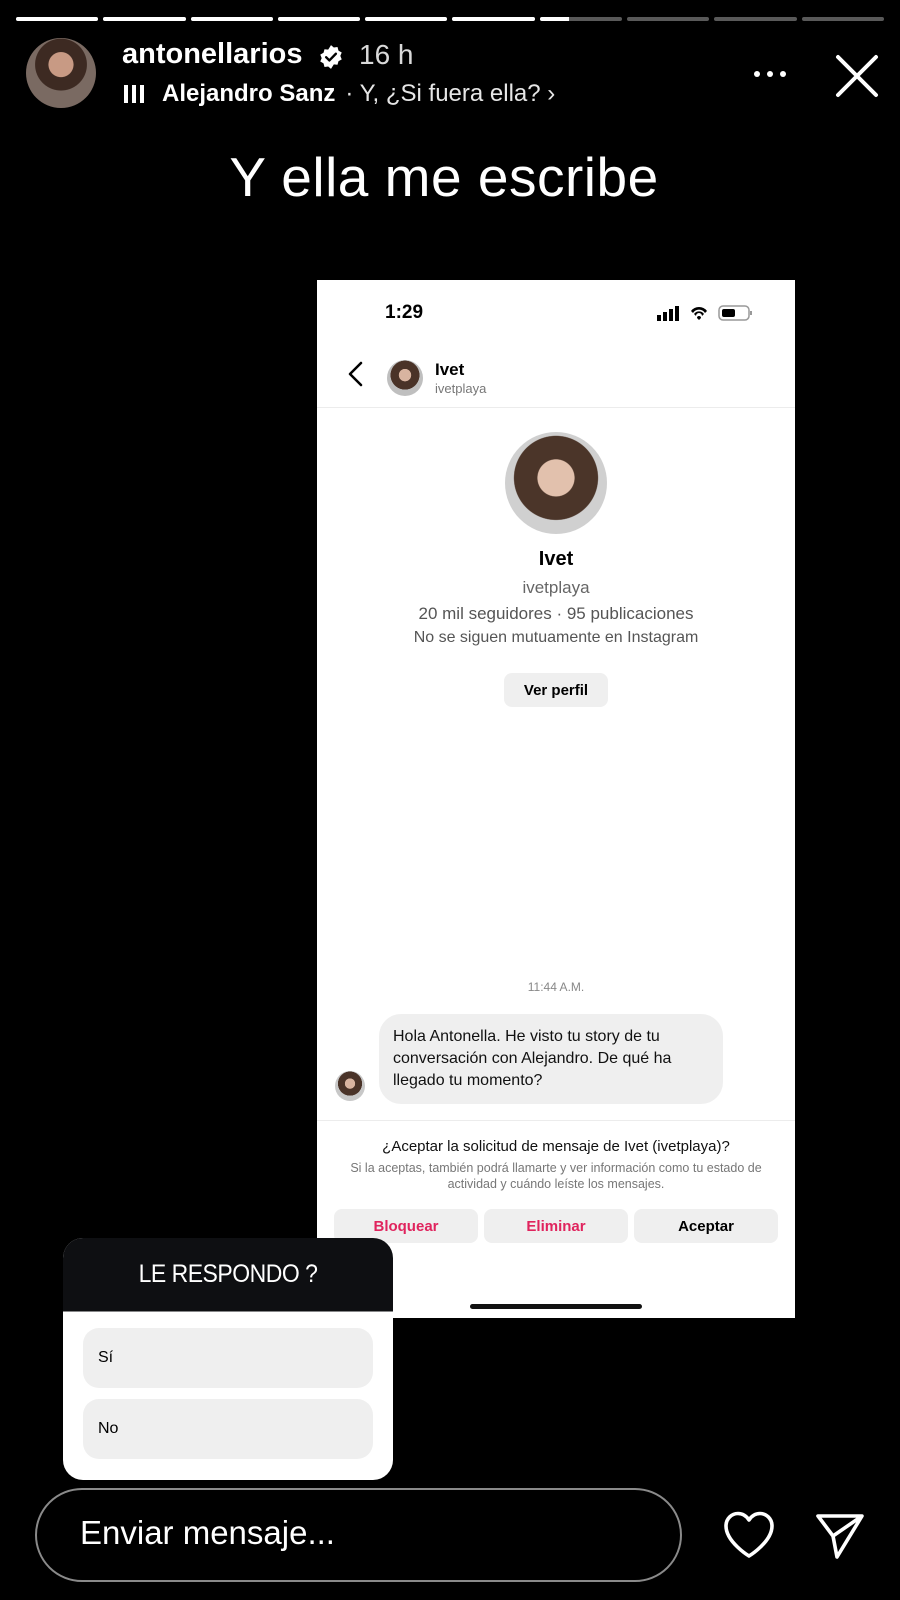 The height and width of the screenshot is (1600, 900). Describe the element at coordinates (770, 74) in the screenshot. I see `more-horizontal-icon` at that location.